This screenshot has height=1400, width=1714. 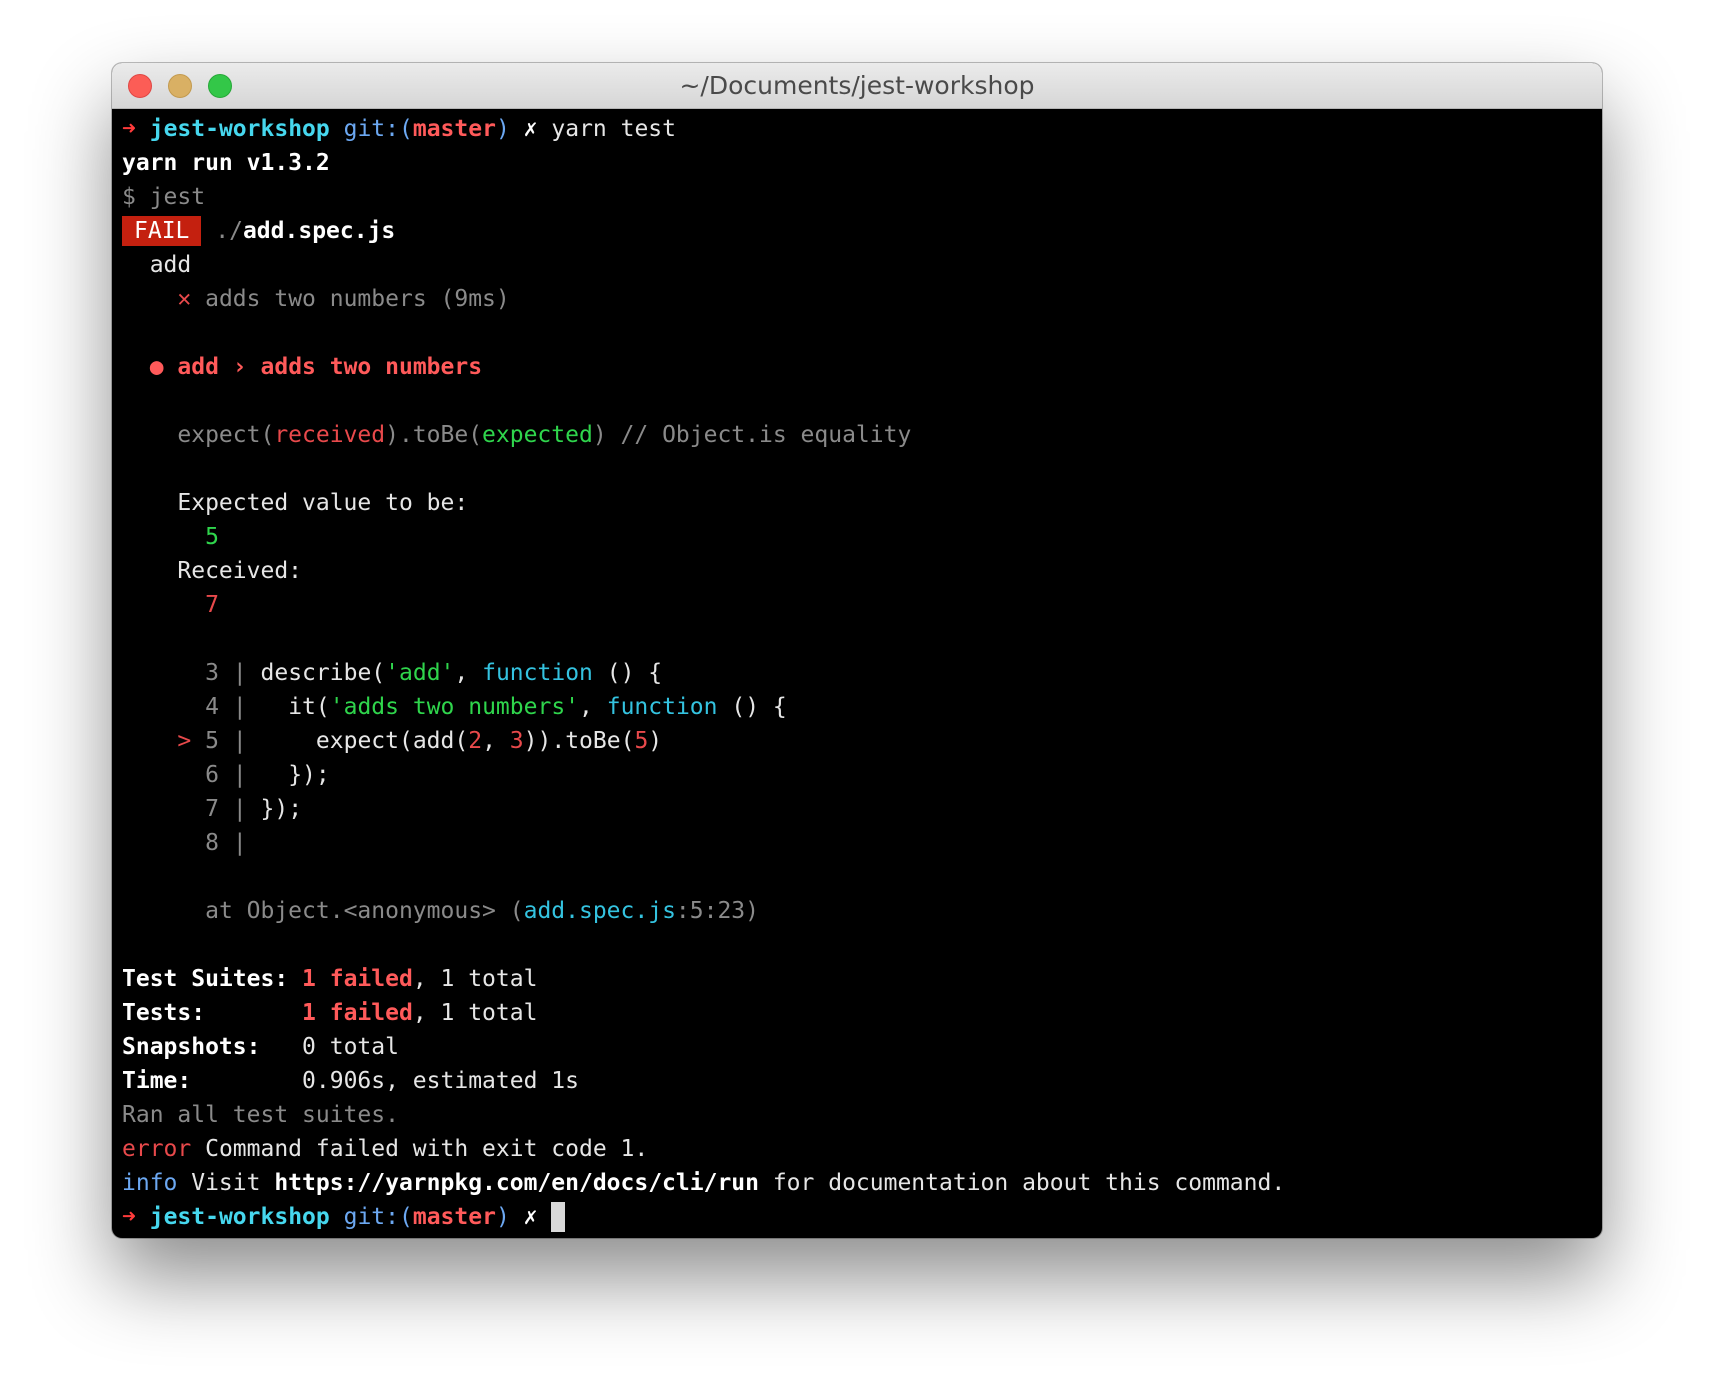 What do you see at coordinates (226, 435) in the screenshot?
I see `expect-prefix: expect(` at bounding box center [226, 435].